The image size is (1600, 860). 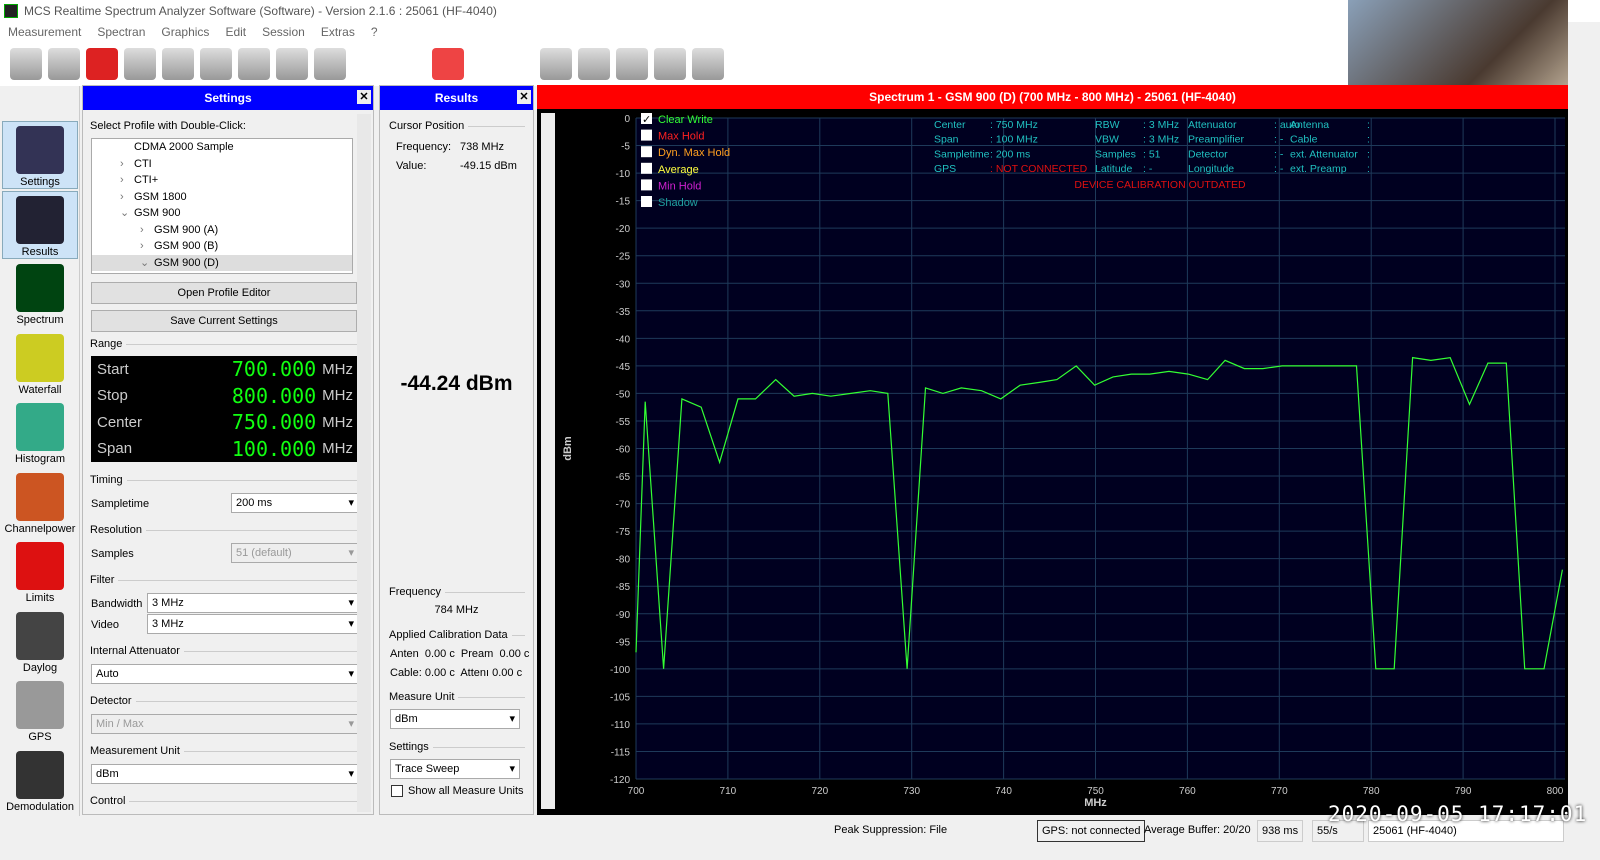 I want to click on nav-limits: Limits, so click(x=40, y=572).